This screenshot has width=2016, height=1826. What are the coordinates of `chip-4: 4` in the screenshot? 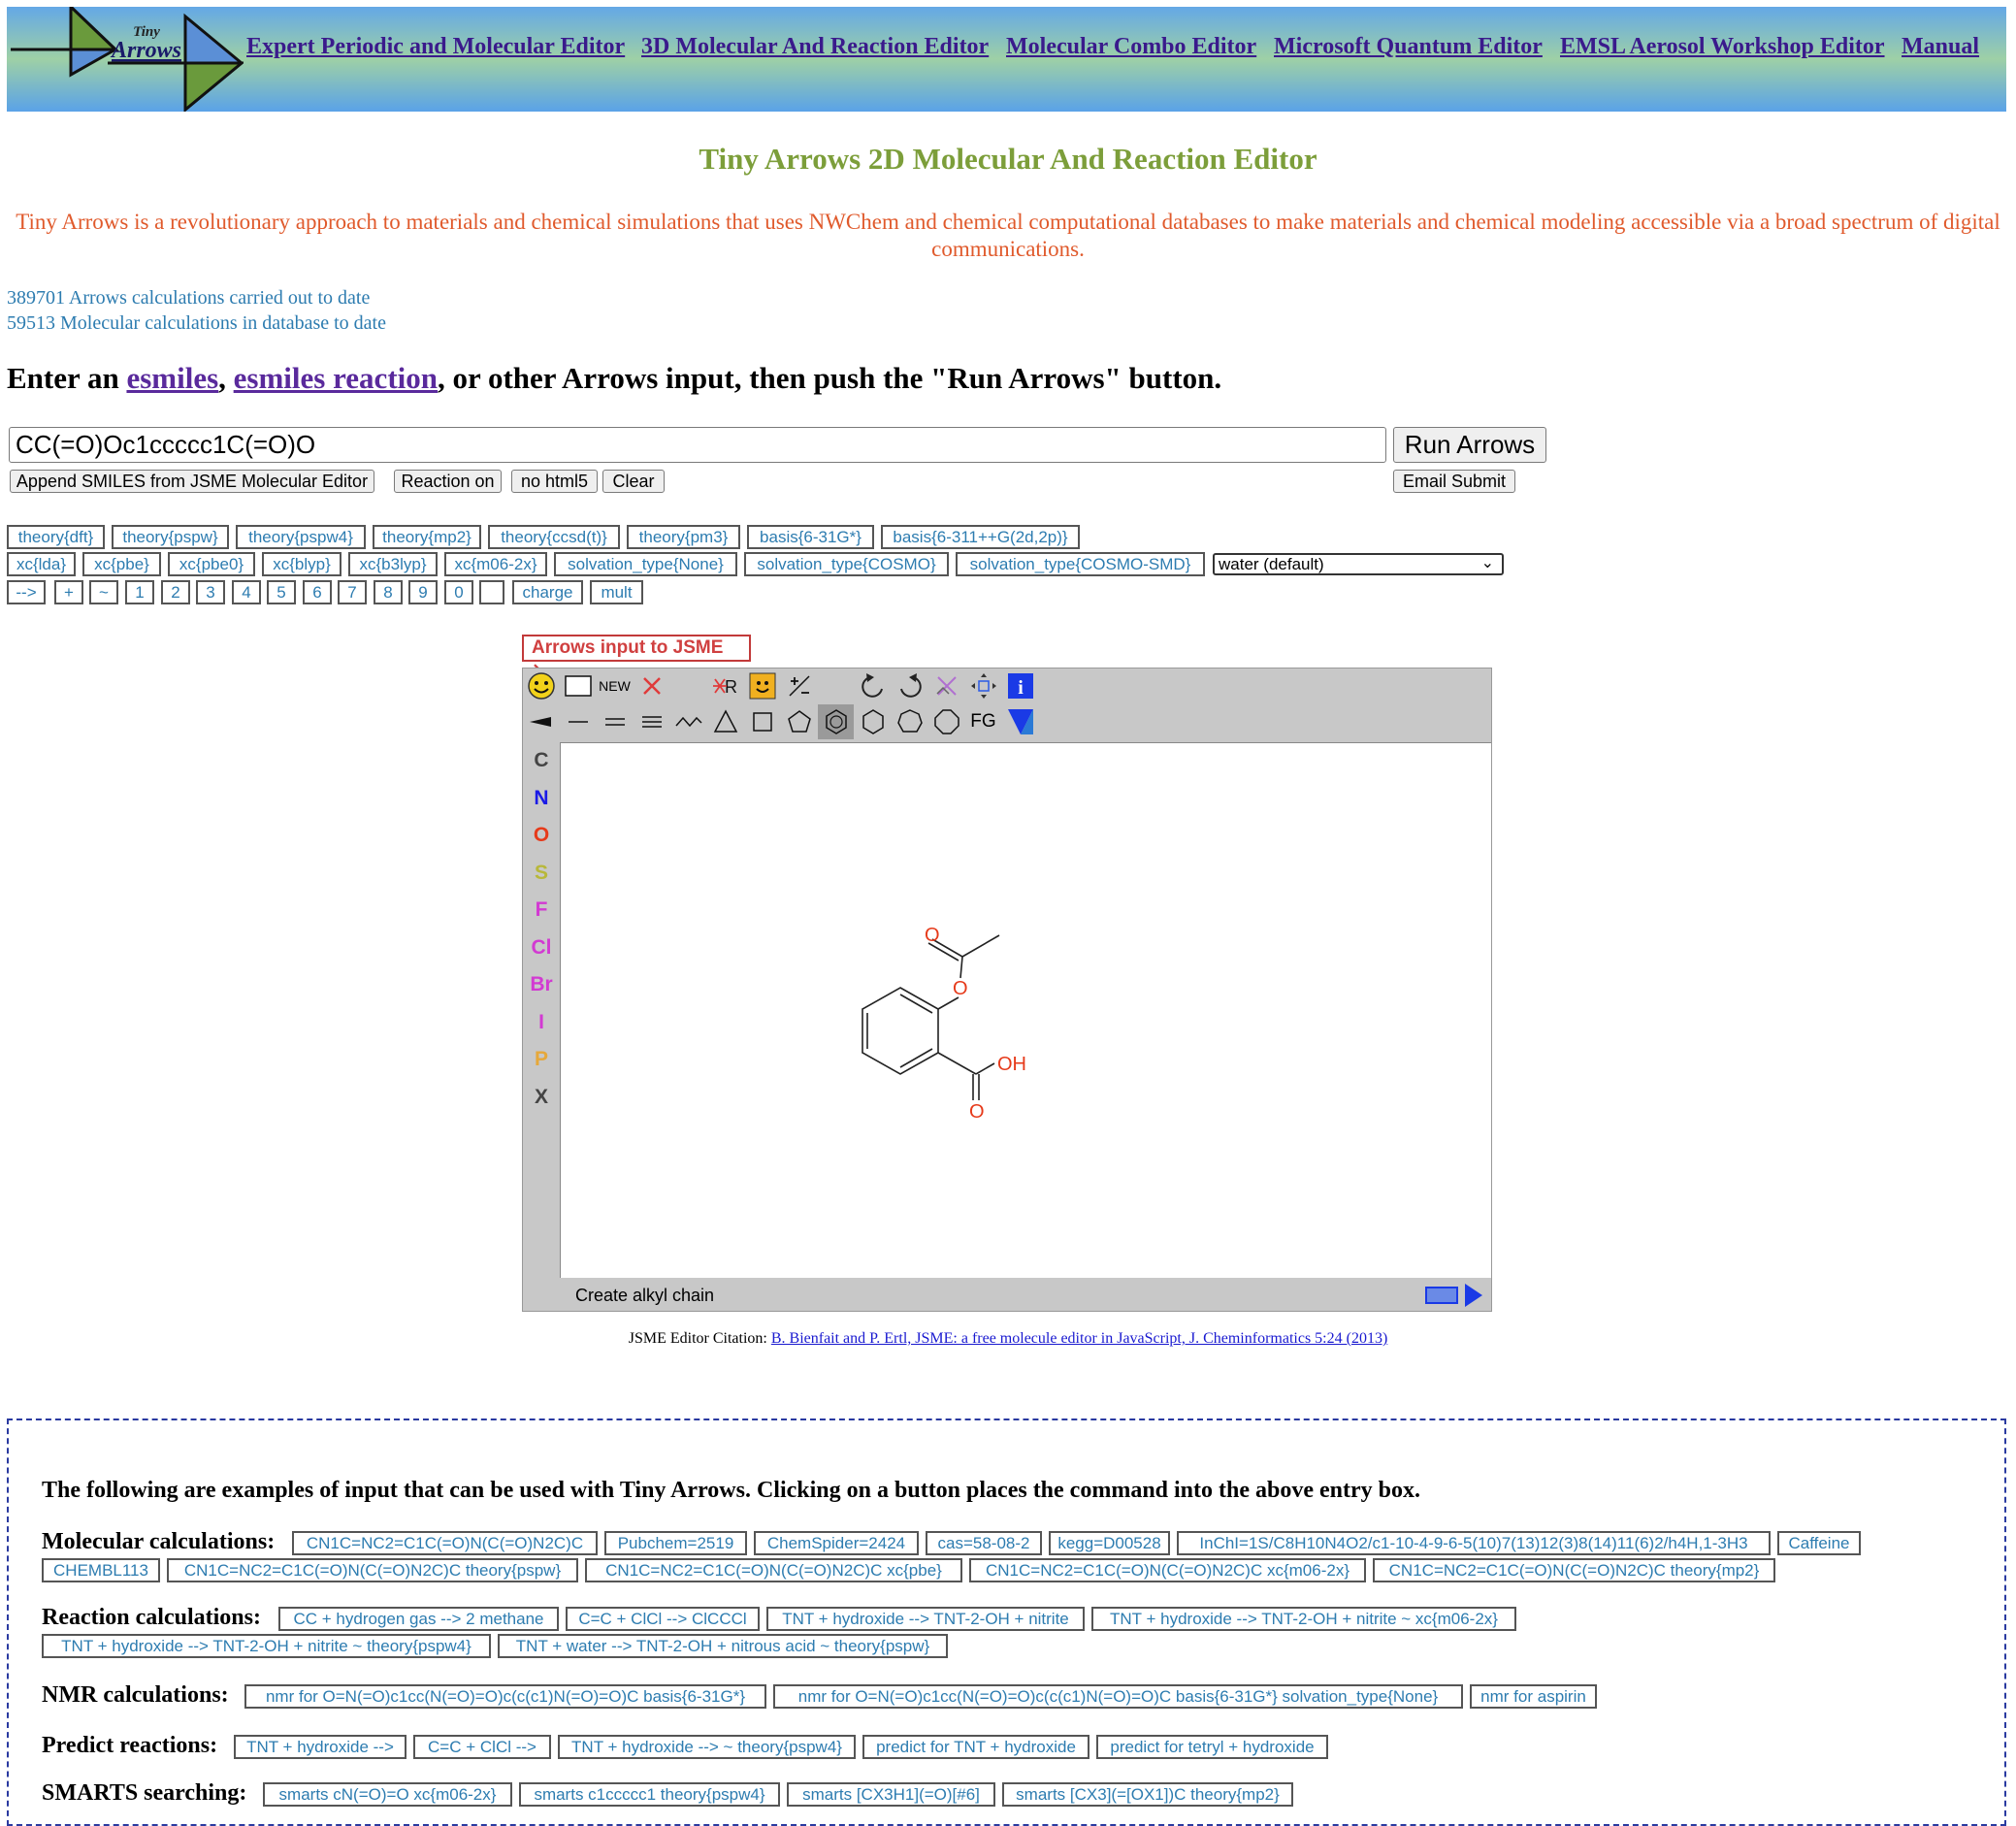 It's located at (246, 592).